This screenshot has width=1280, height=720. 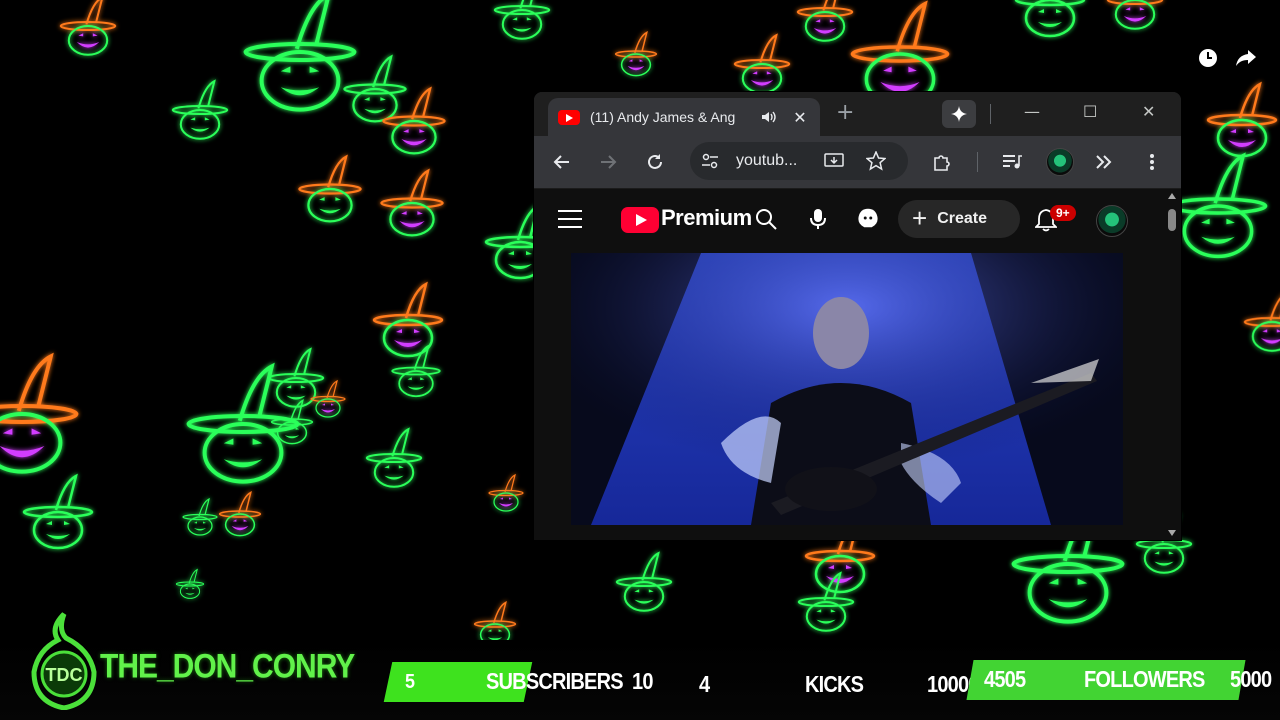 I want to click on new-tab-button: +, so click(x=845, y=113).